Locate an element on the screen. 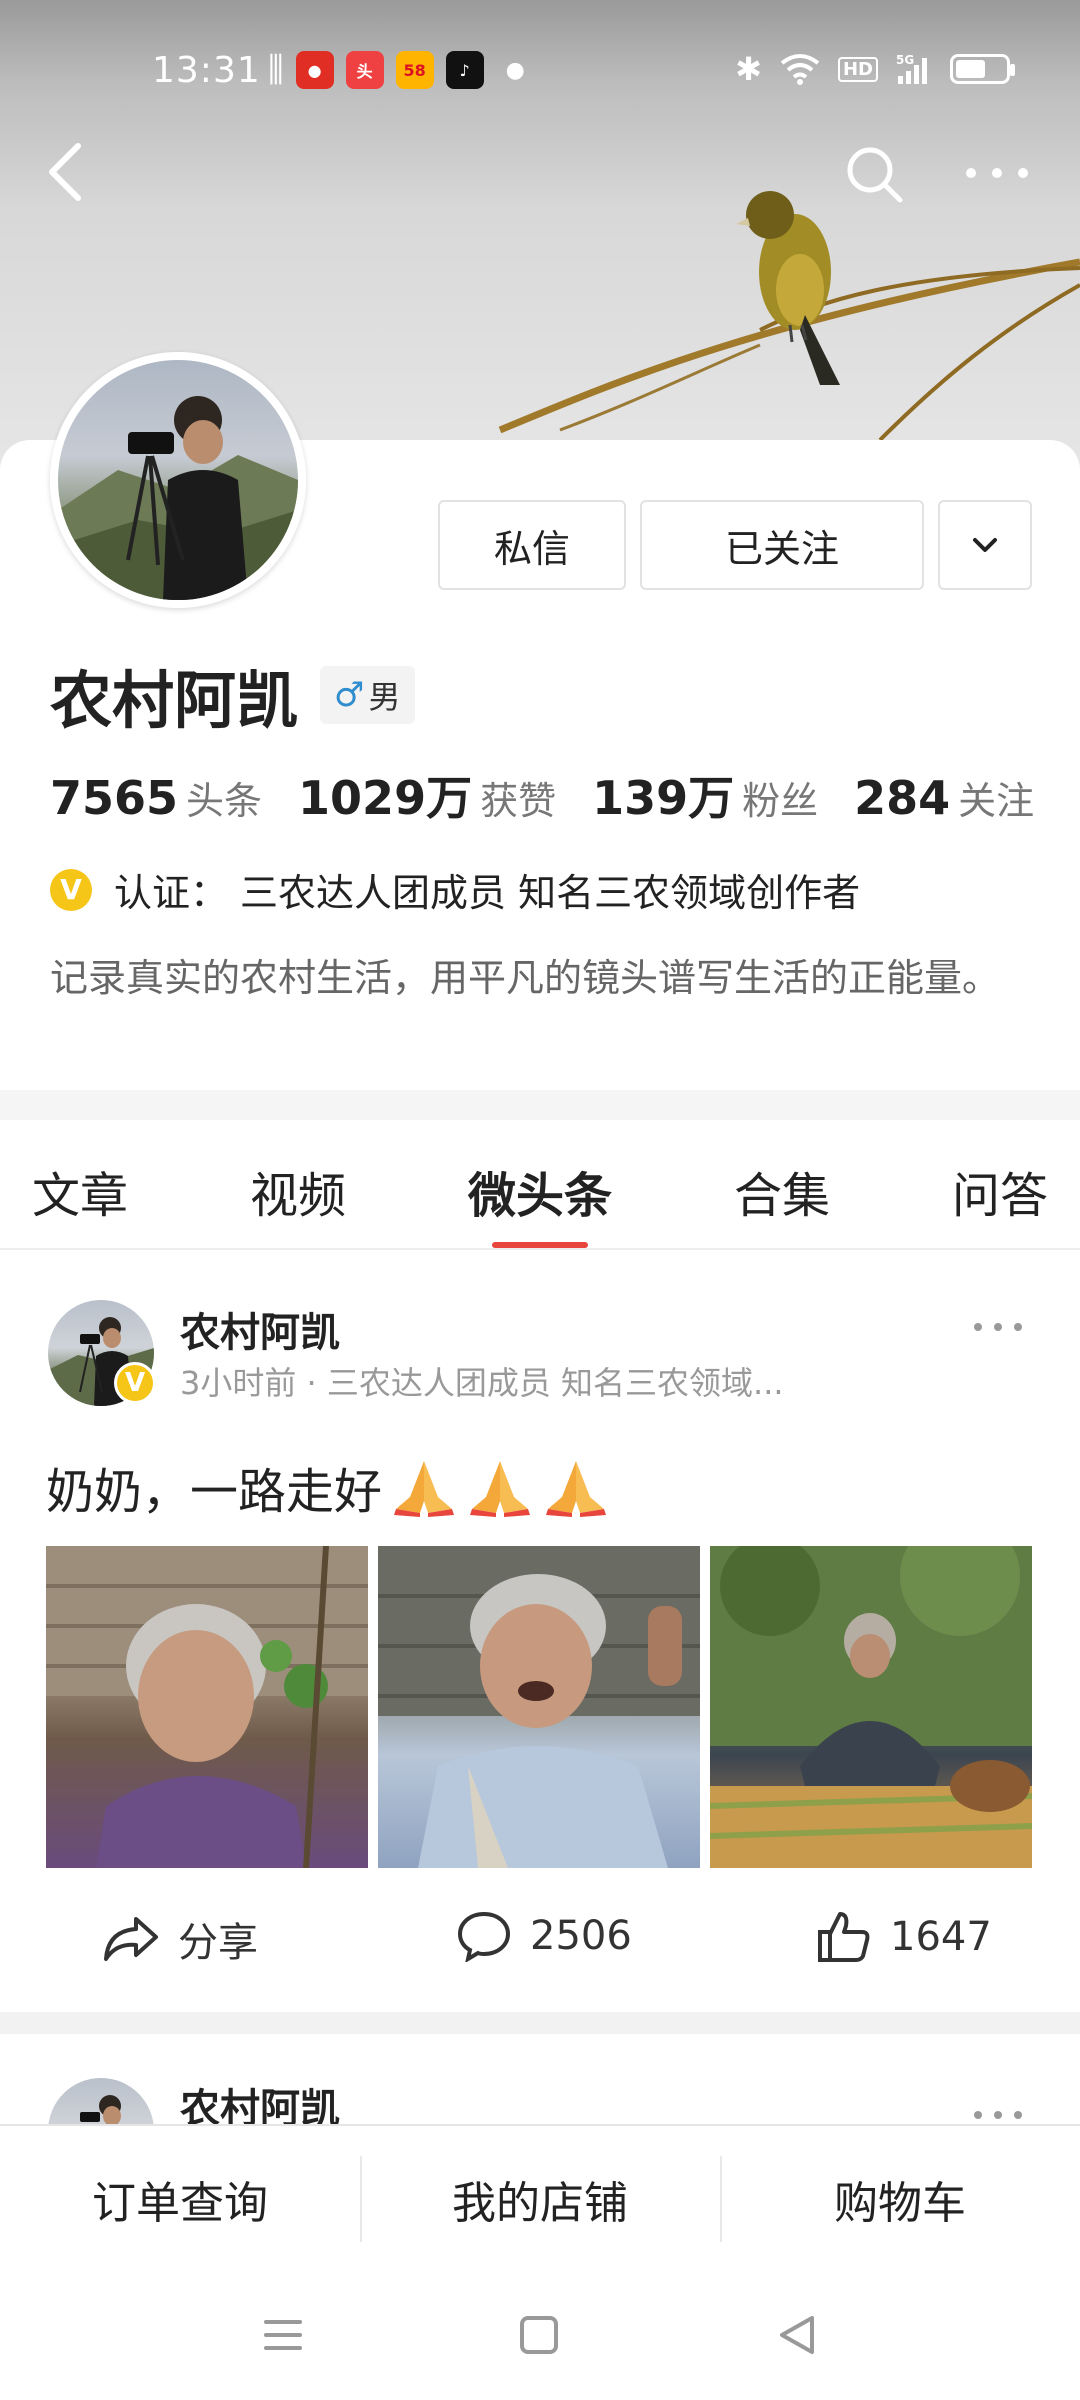 The image size is (1080, 2400). shop-bar: 订单查询 我的店铺 购物车 is located at coordinates (540, 2198).